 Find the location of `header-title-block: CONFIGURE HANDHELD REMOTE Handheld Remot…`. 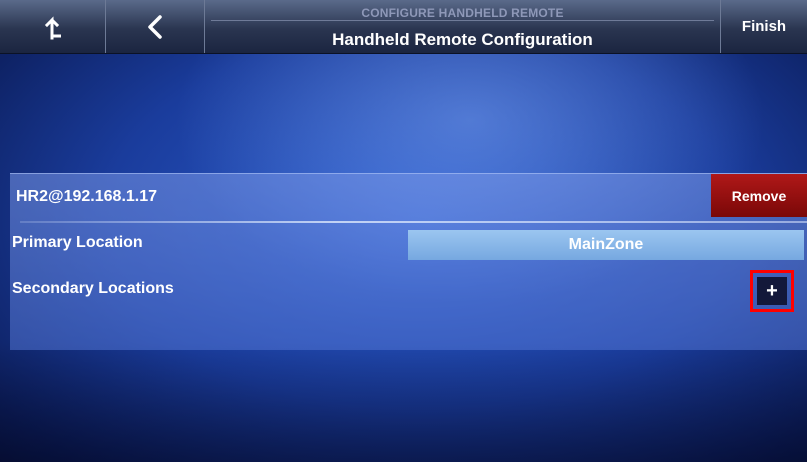

header-title-block: CONFIGURE HANDHELD REMOTE Handheld Remot… is located at coordinates (463, 26).